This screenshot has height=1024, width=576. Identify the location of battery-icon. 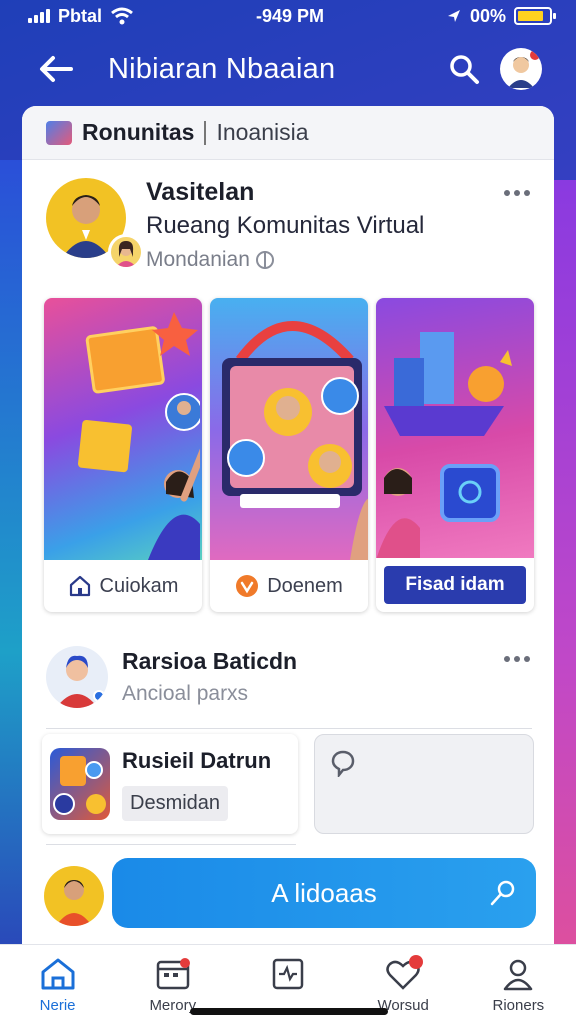
(534, 16).